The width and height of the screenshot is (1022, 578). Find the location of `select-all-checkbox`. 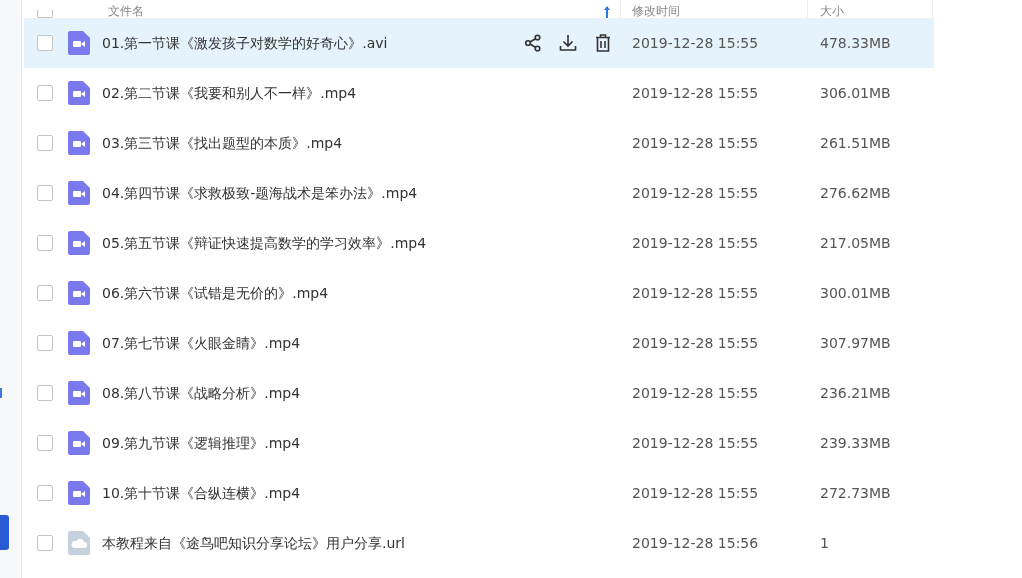

select-all-checkbox is located at coordinates (45, 14).